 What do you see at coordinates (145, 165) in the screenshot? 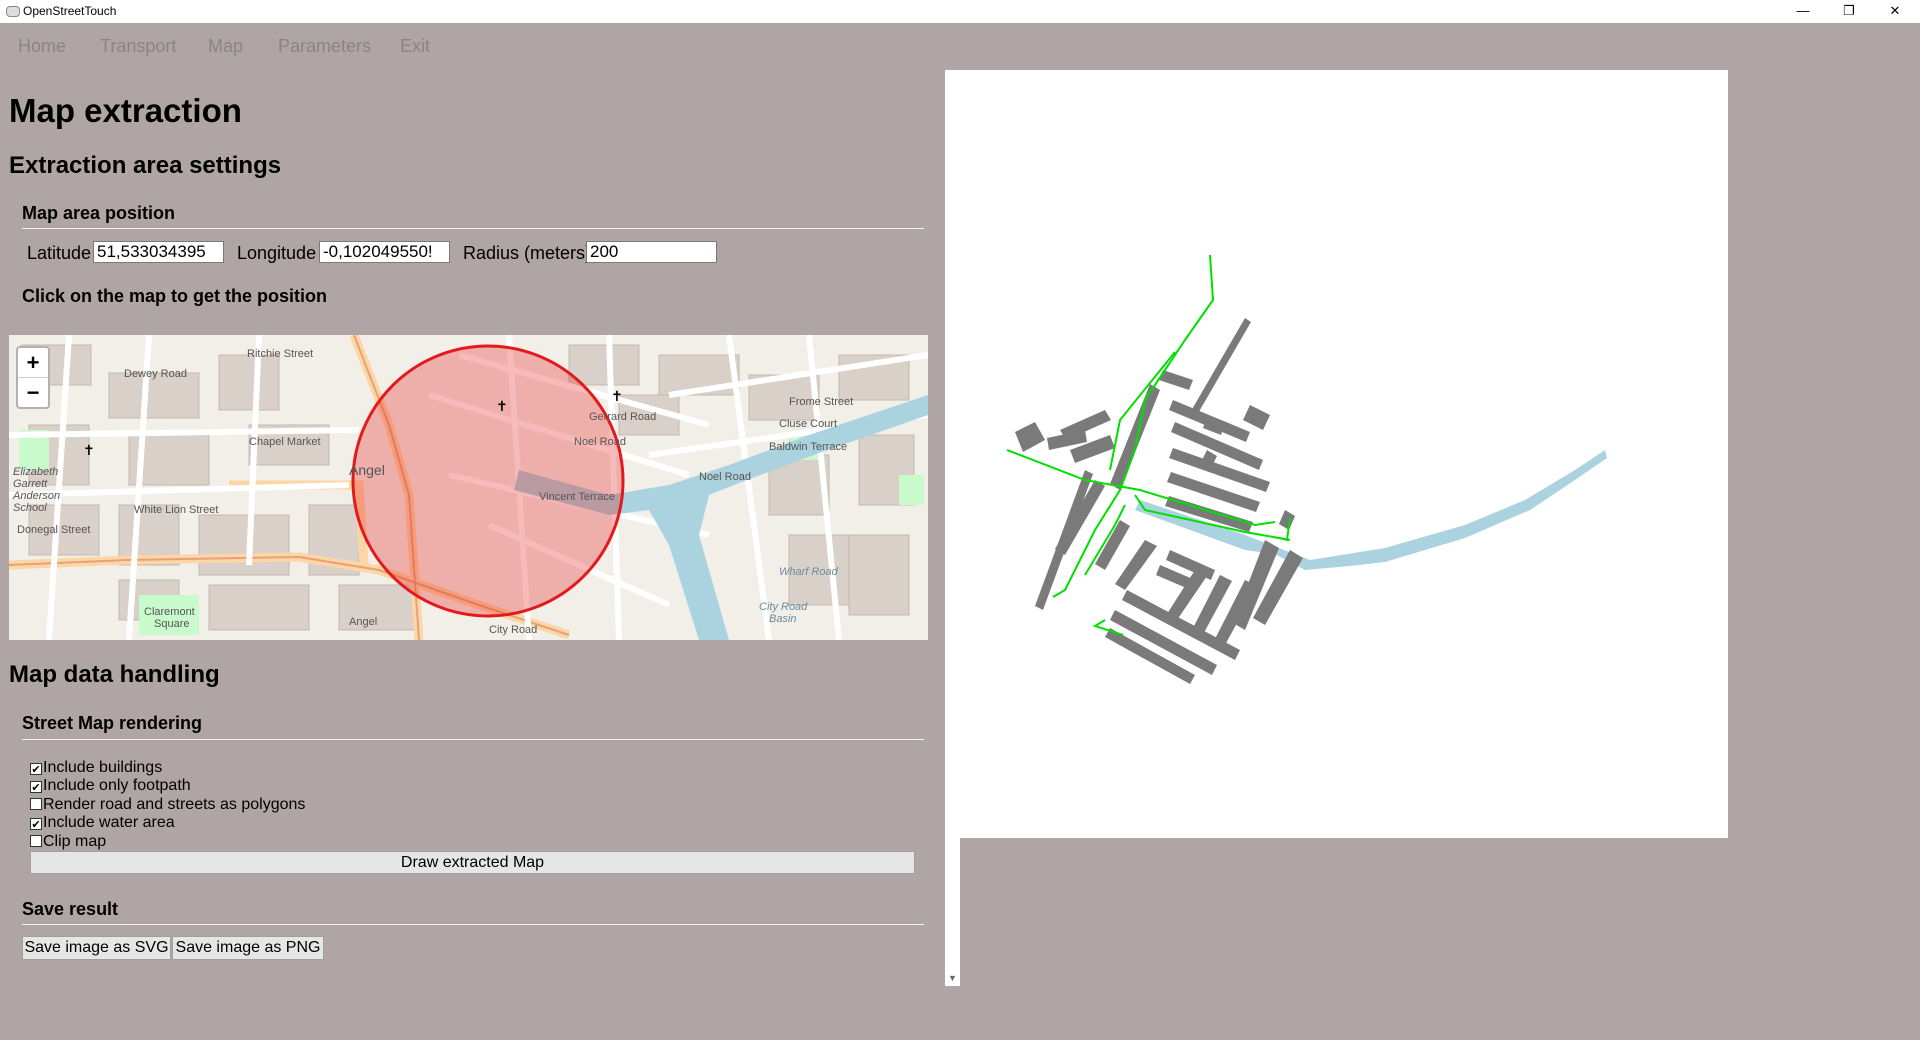
I see `extraction-section-title: Extraction area settings` at bounding box center [145, 165].